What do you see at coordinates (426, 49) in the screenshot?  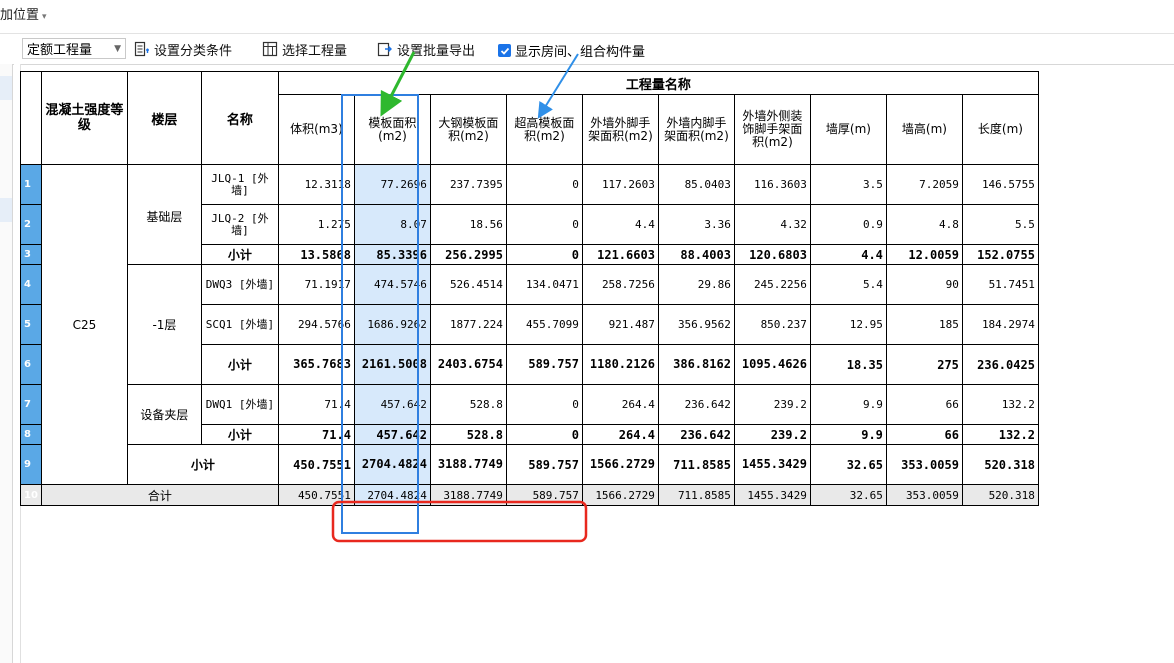 I see `batch-export-button: 设置批量导出` at bounding box center [426, 49].